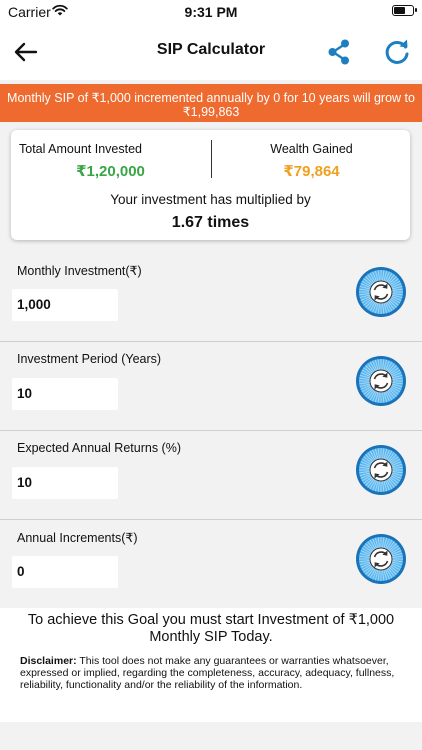 The height and width of the screenshot is (750, 422). I want to click on wealth-gained-value: ₹79,864, so click(311, 171).